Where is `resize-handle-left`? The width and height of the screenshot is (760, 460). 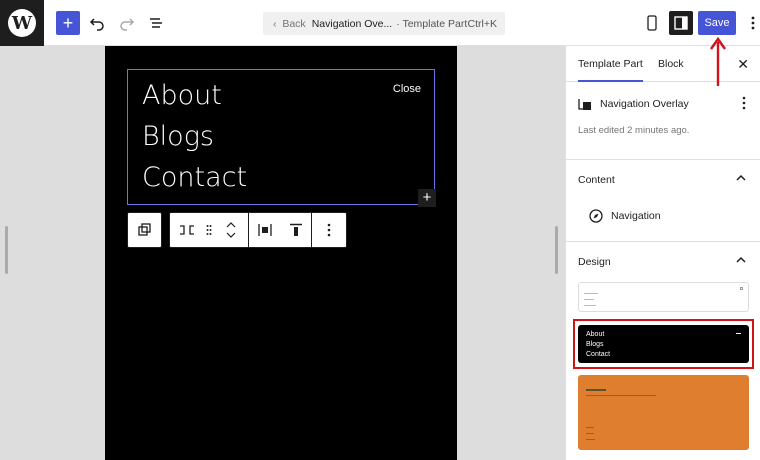 resize-handle-left is located at coordinates (6, 250).